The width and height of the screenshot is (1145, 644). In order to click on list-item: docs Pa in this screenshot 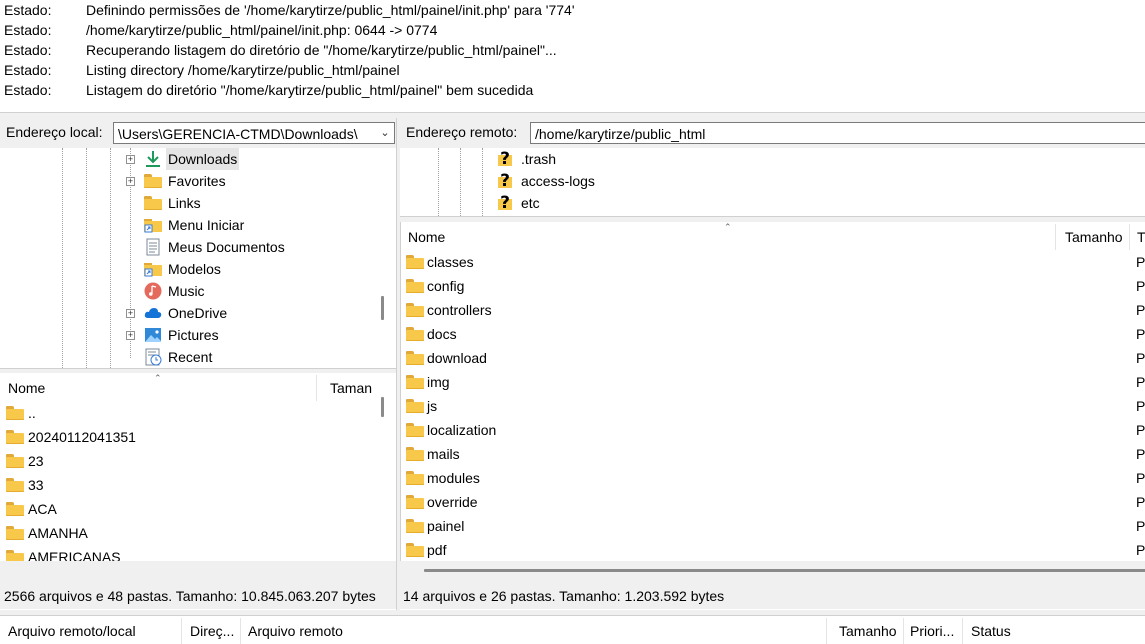, I will do `click(773, 334)`.